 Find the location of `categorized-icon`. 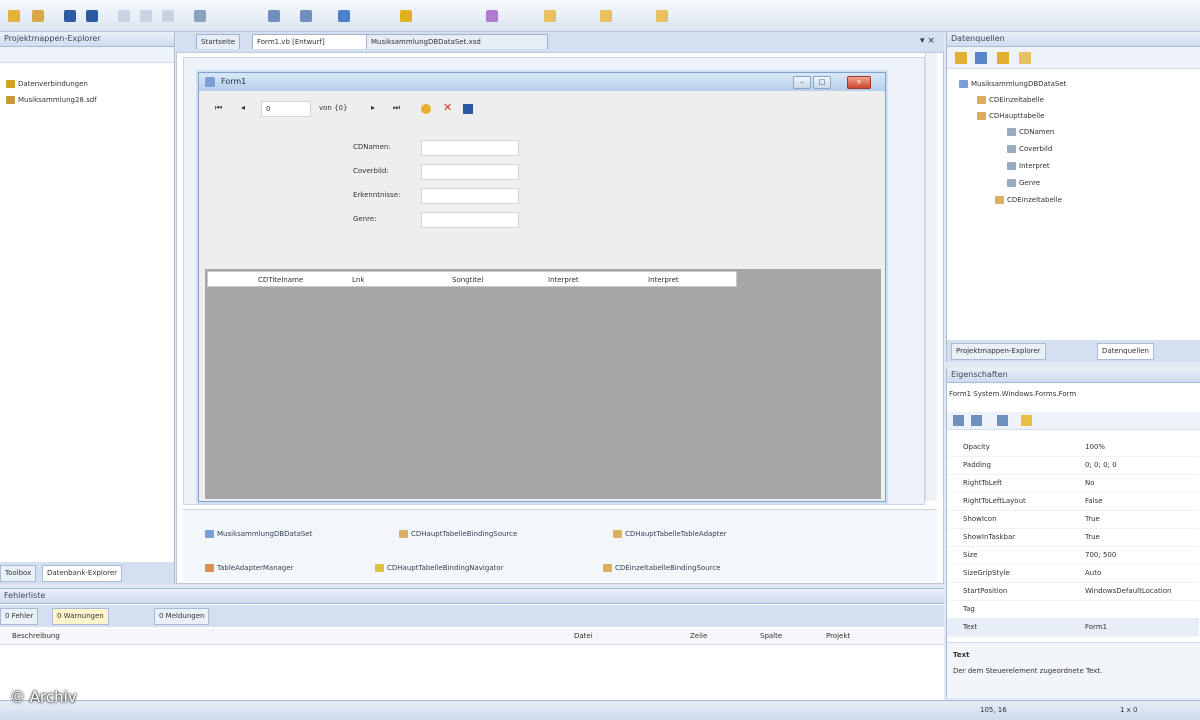

categorized-icon is located at coordinates (958, 420).